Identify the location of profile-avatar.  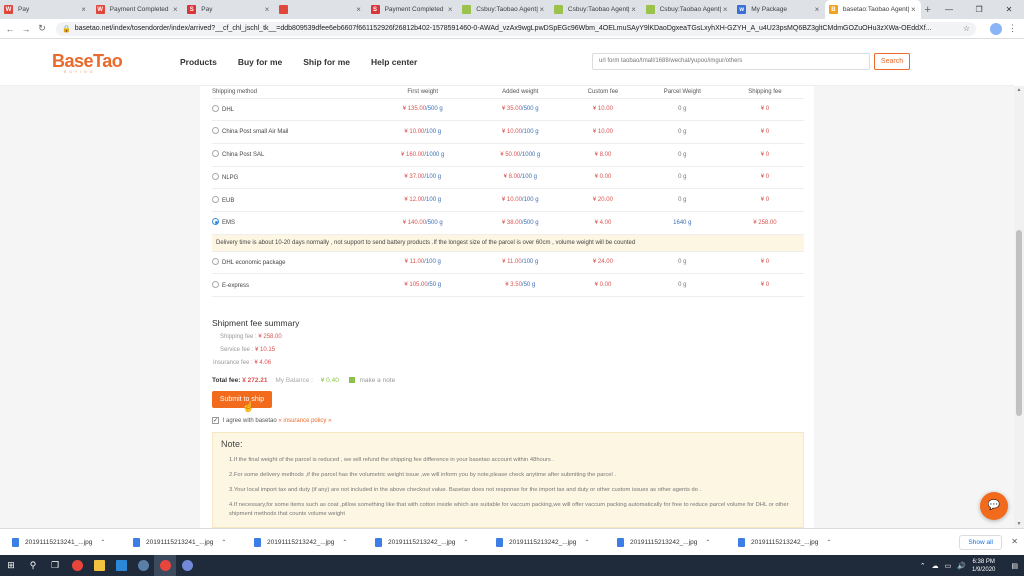
(996, 28).